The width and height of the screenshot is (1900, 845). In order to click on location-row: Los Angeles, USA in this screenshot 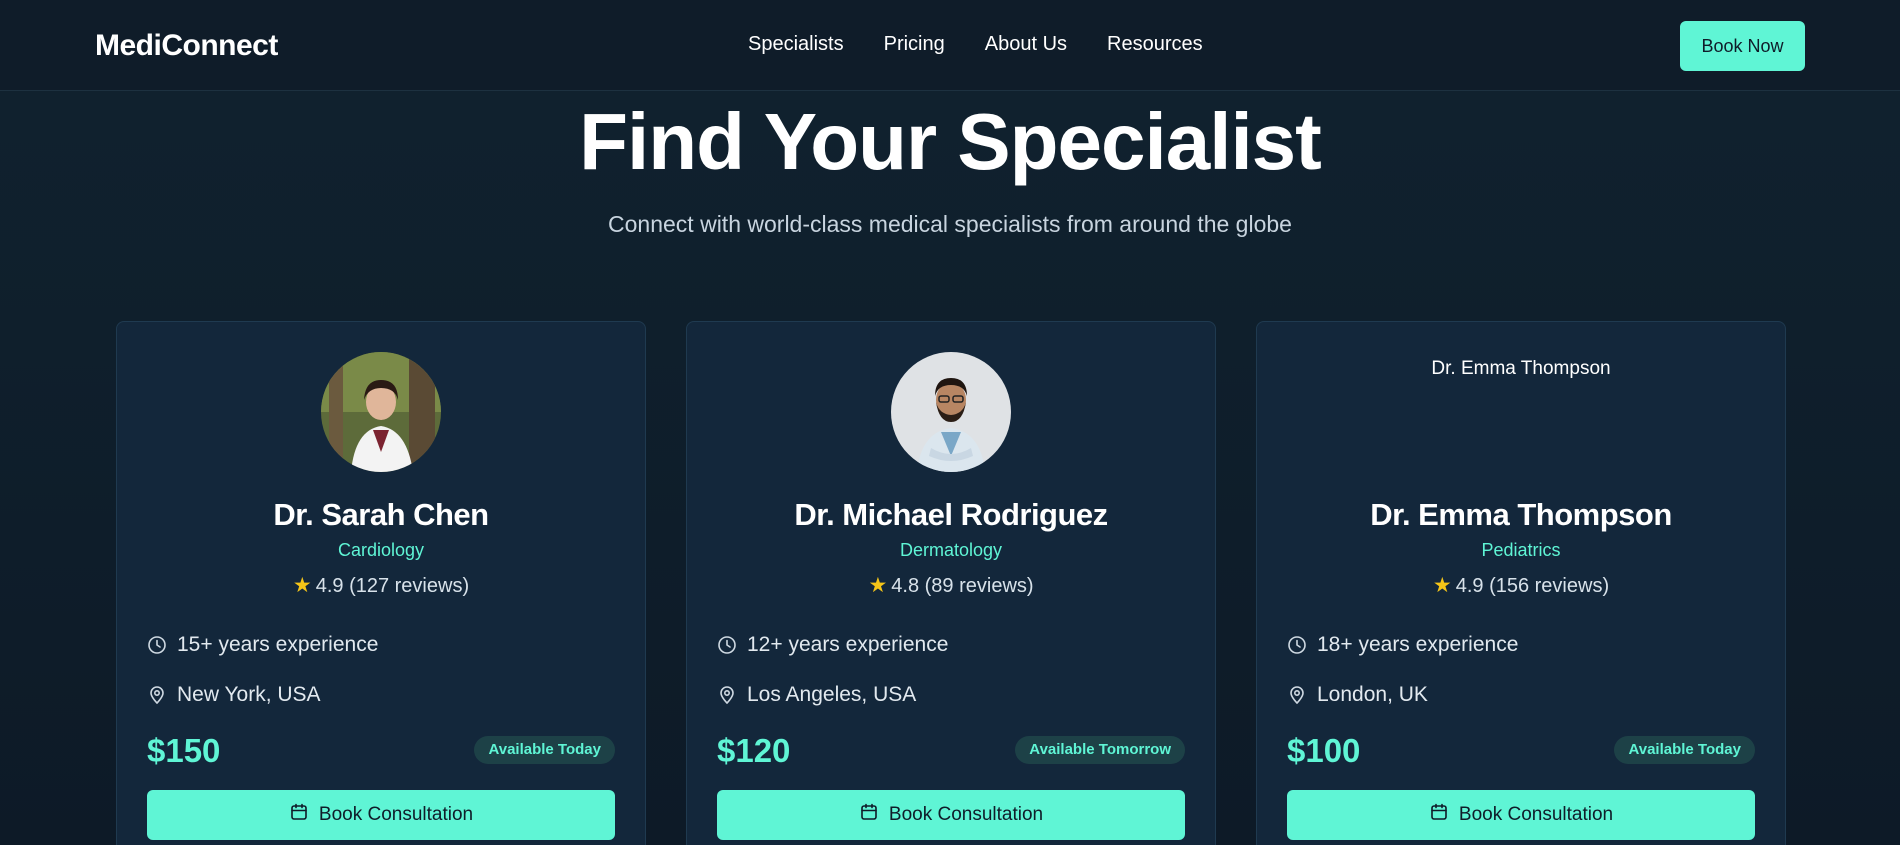, I will do `click(816, 695)`.